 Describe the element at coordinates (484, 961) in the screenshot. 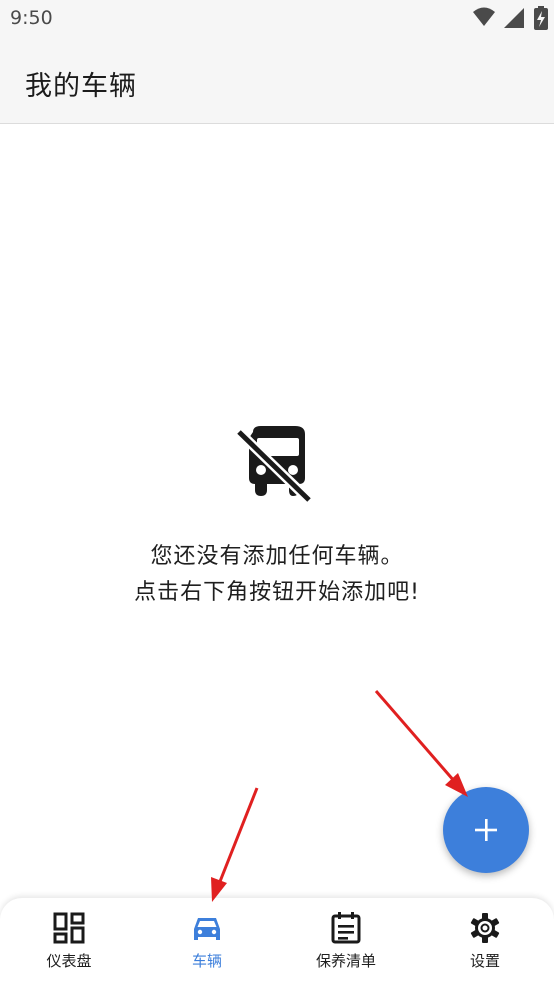

I see `nav-label-settings: 设置` at that location.